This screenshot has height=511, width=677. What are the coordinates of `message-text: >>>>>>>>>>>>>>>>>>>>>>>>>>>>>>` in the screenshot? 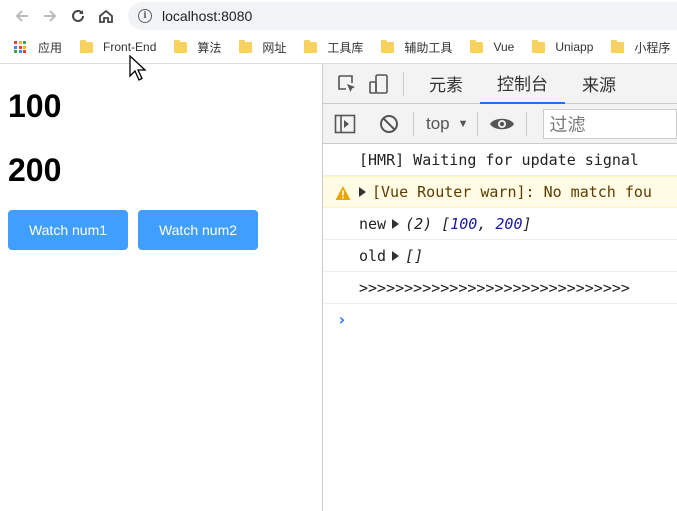 It's located at (494, 287).